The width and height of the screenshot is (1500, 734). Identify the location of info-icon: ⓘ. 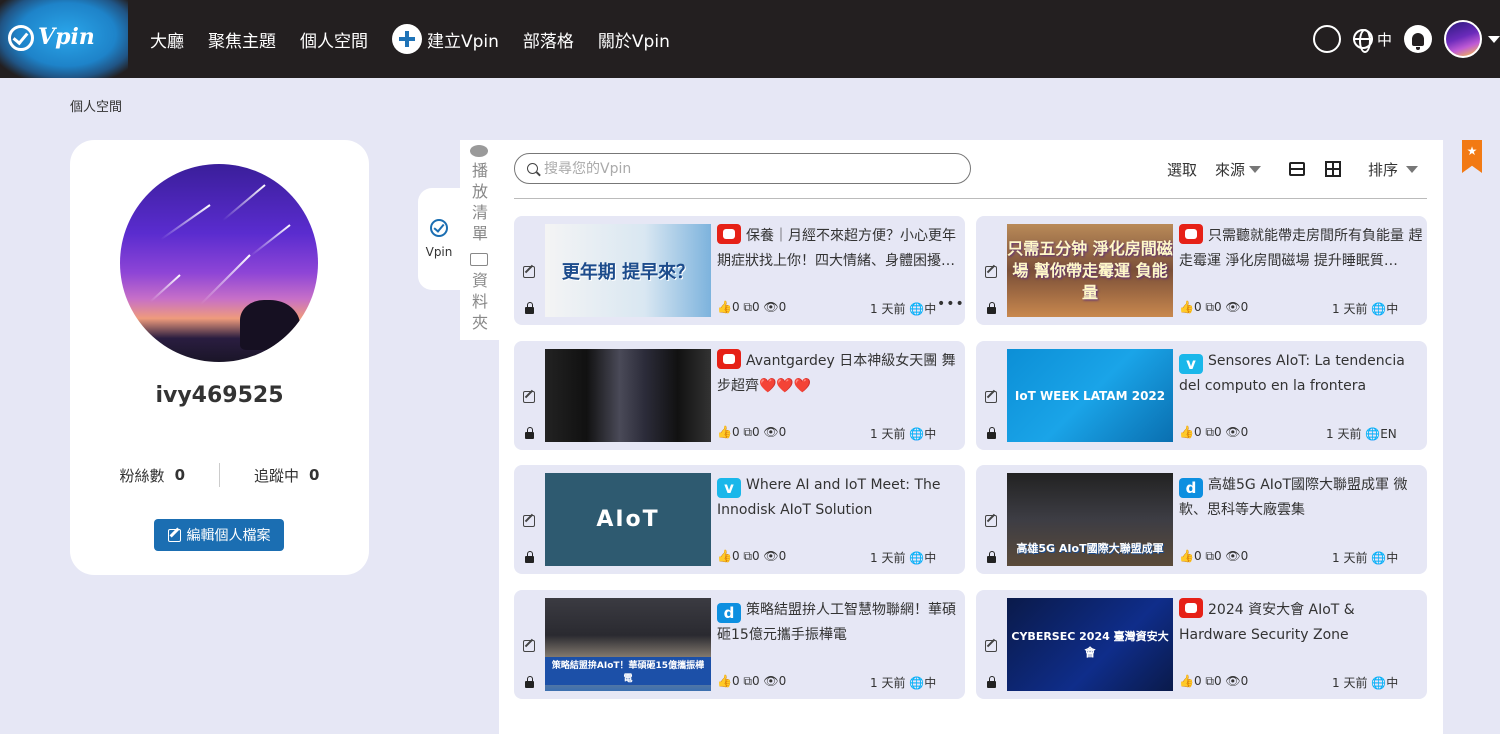
(1326, 39).